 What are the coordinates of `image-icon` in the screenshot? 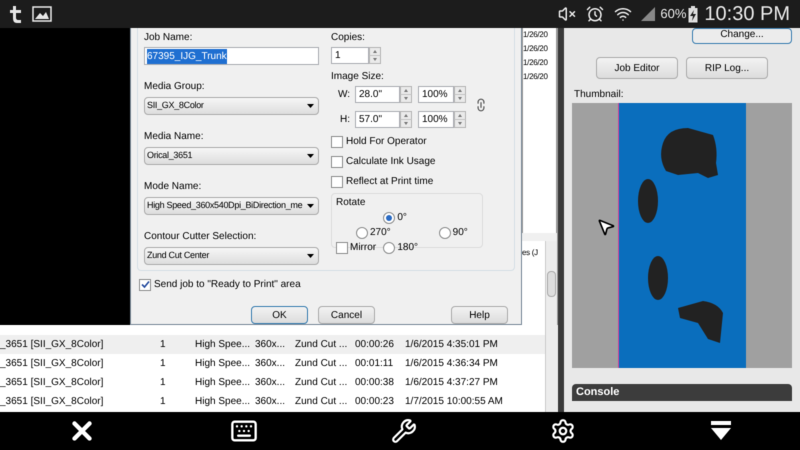 It's located at (42, 14).